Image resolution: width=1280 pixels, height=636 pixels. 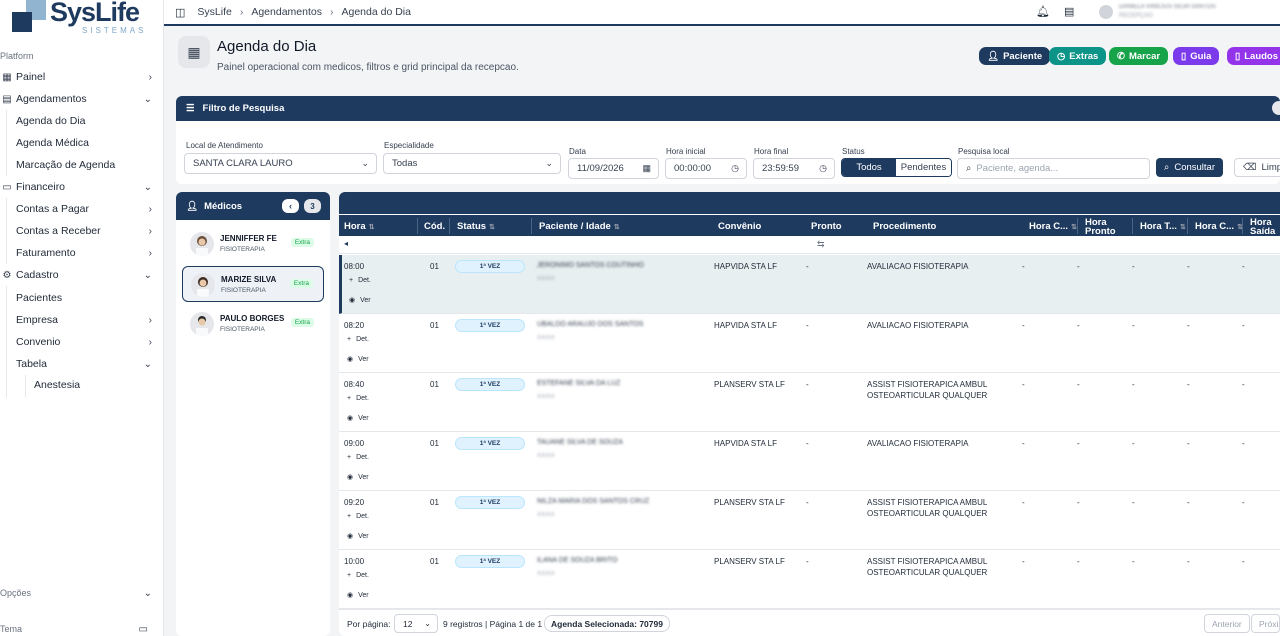 I want to click on sidebar-item-contas-pagar: Contas a Pagar ›, so click(x=82, y=209).